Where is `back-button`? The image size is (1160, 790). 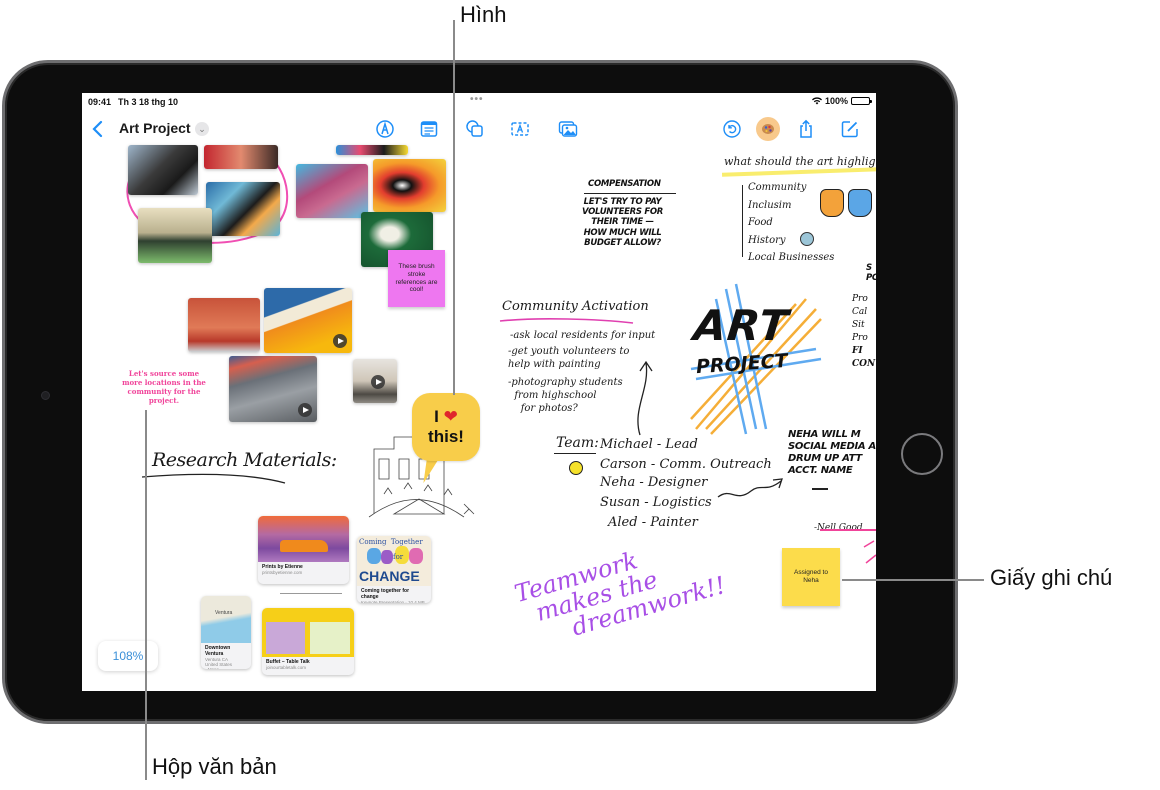
back-button is located at coordinates (98, 129).